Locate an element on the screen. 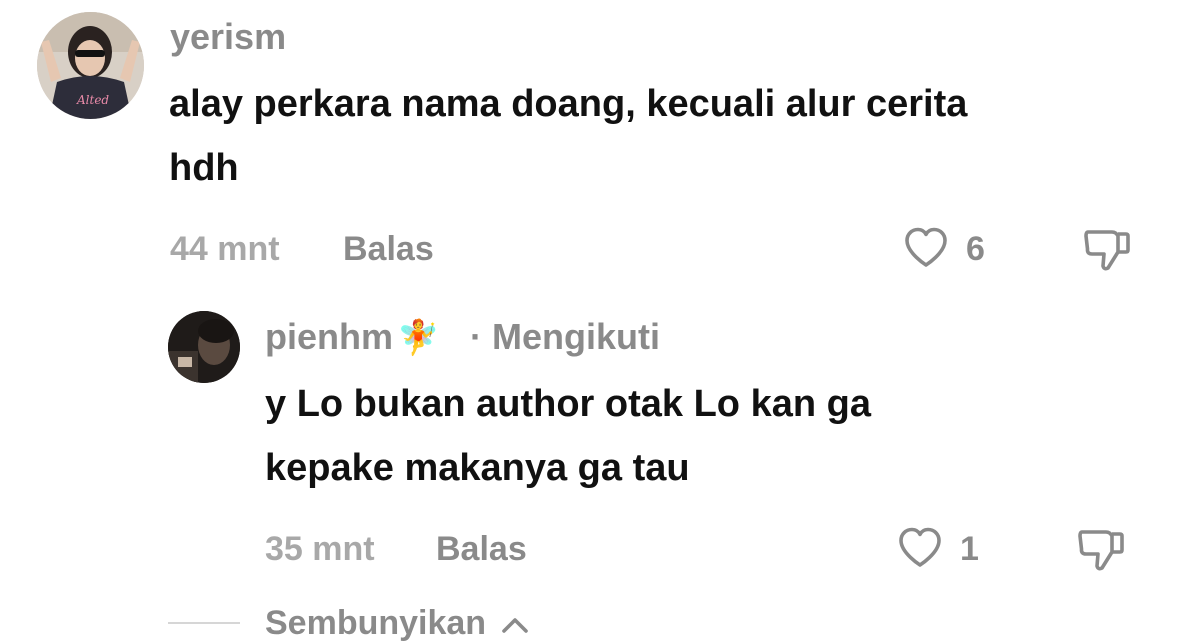 The image size is (1179, 643). chevron-up-icon is located at coordinates (514, 625).